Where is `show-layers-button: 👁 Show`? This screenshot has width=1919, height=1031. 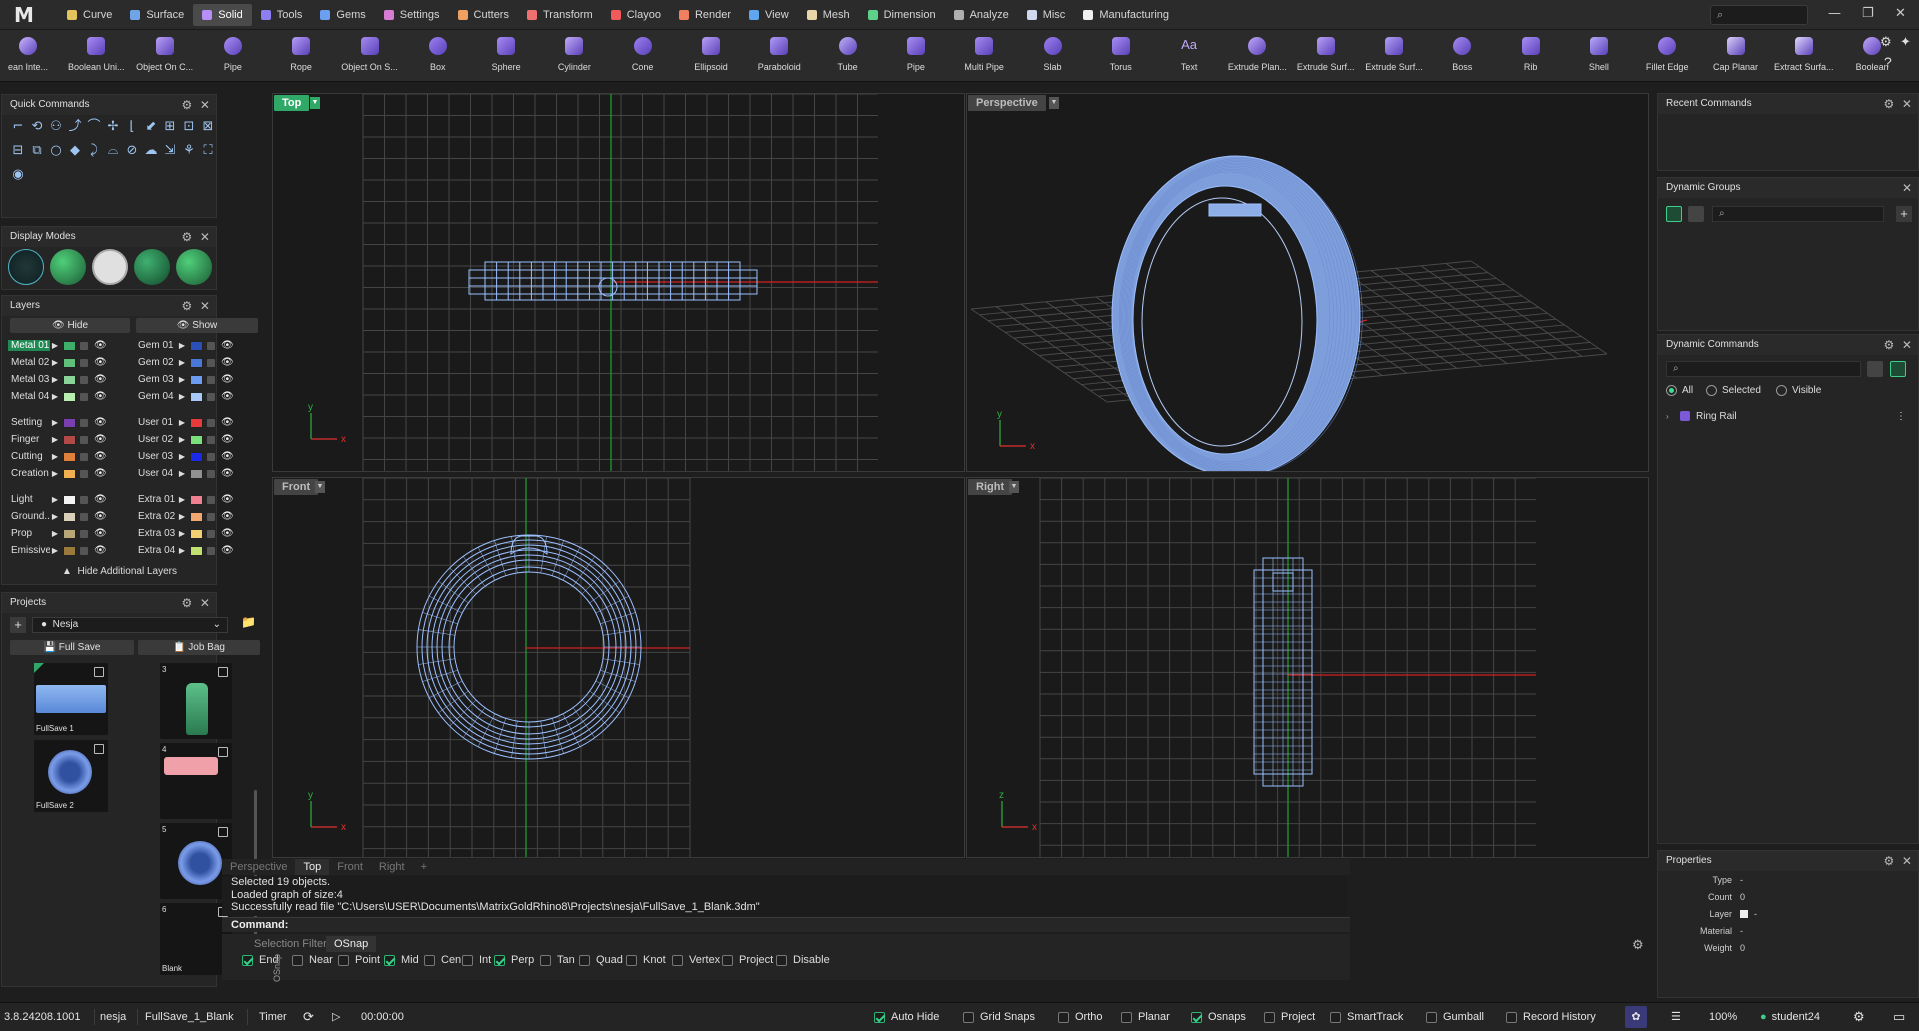 show-layers-button: 👁 Show is located at coordinates (197, 325).